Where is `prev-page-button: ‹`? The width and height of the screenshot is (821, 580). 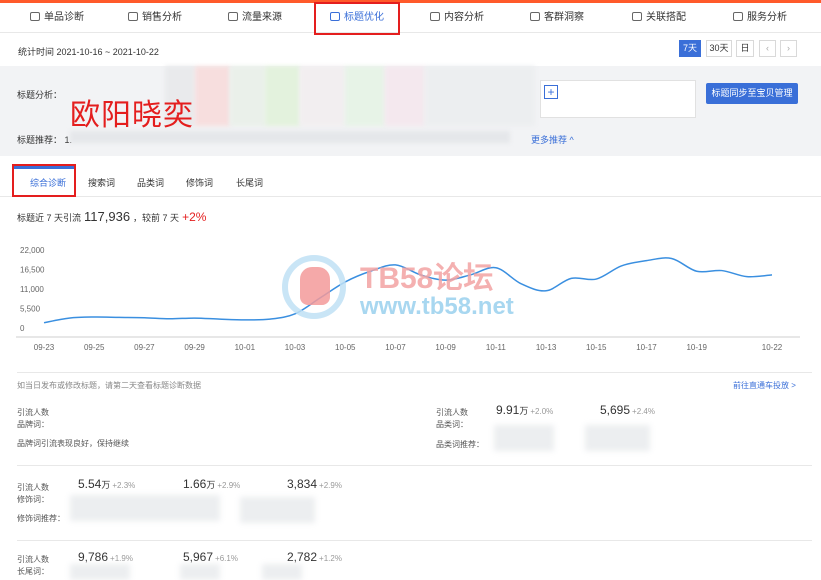 prev-page-button: ‹ is located at coordinates (767, 48).